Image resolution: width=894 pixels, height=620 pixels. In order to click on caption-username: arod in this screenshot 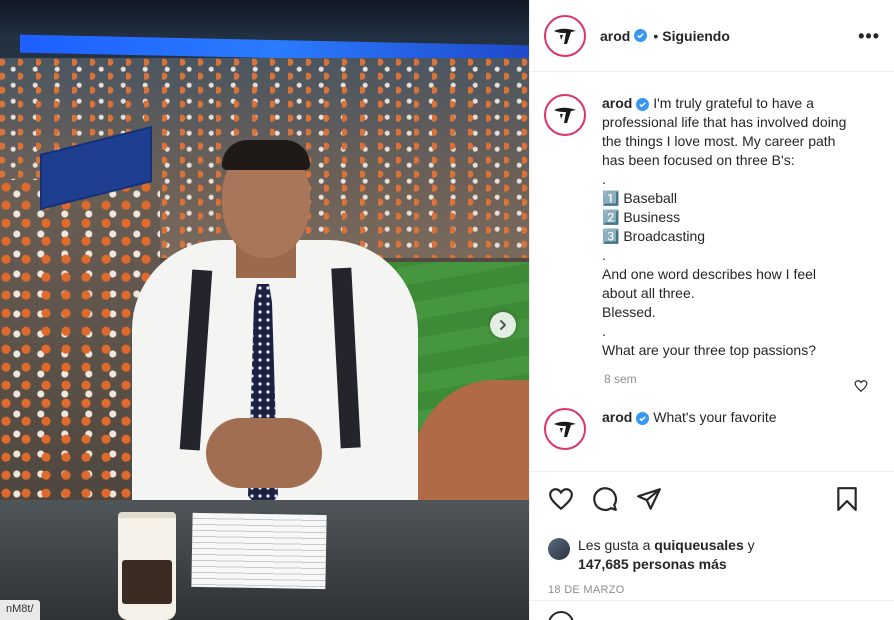, I will do `click(617, 103)`.